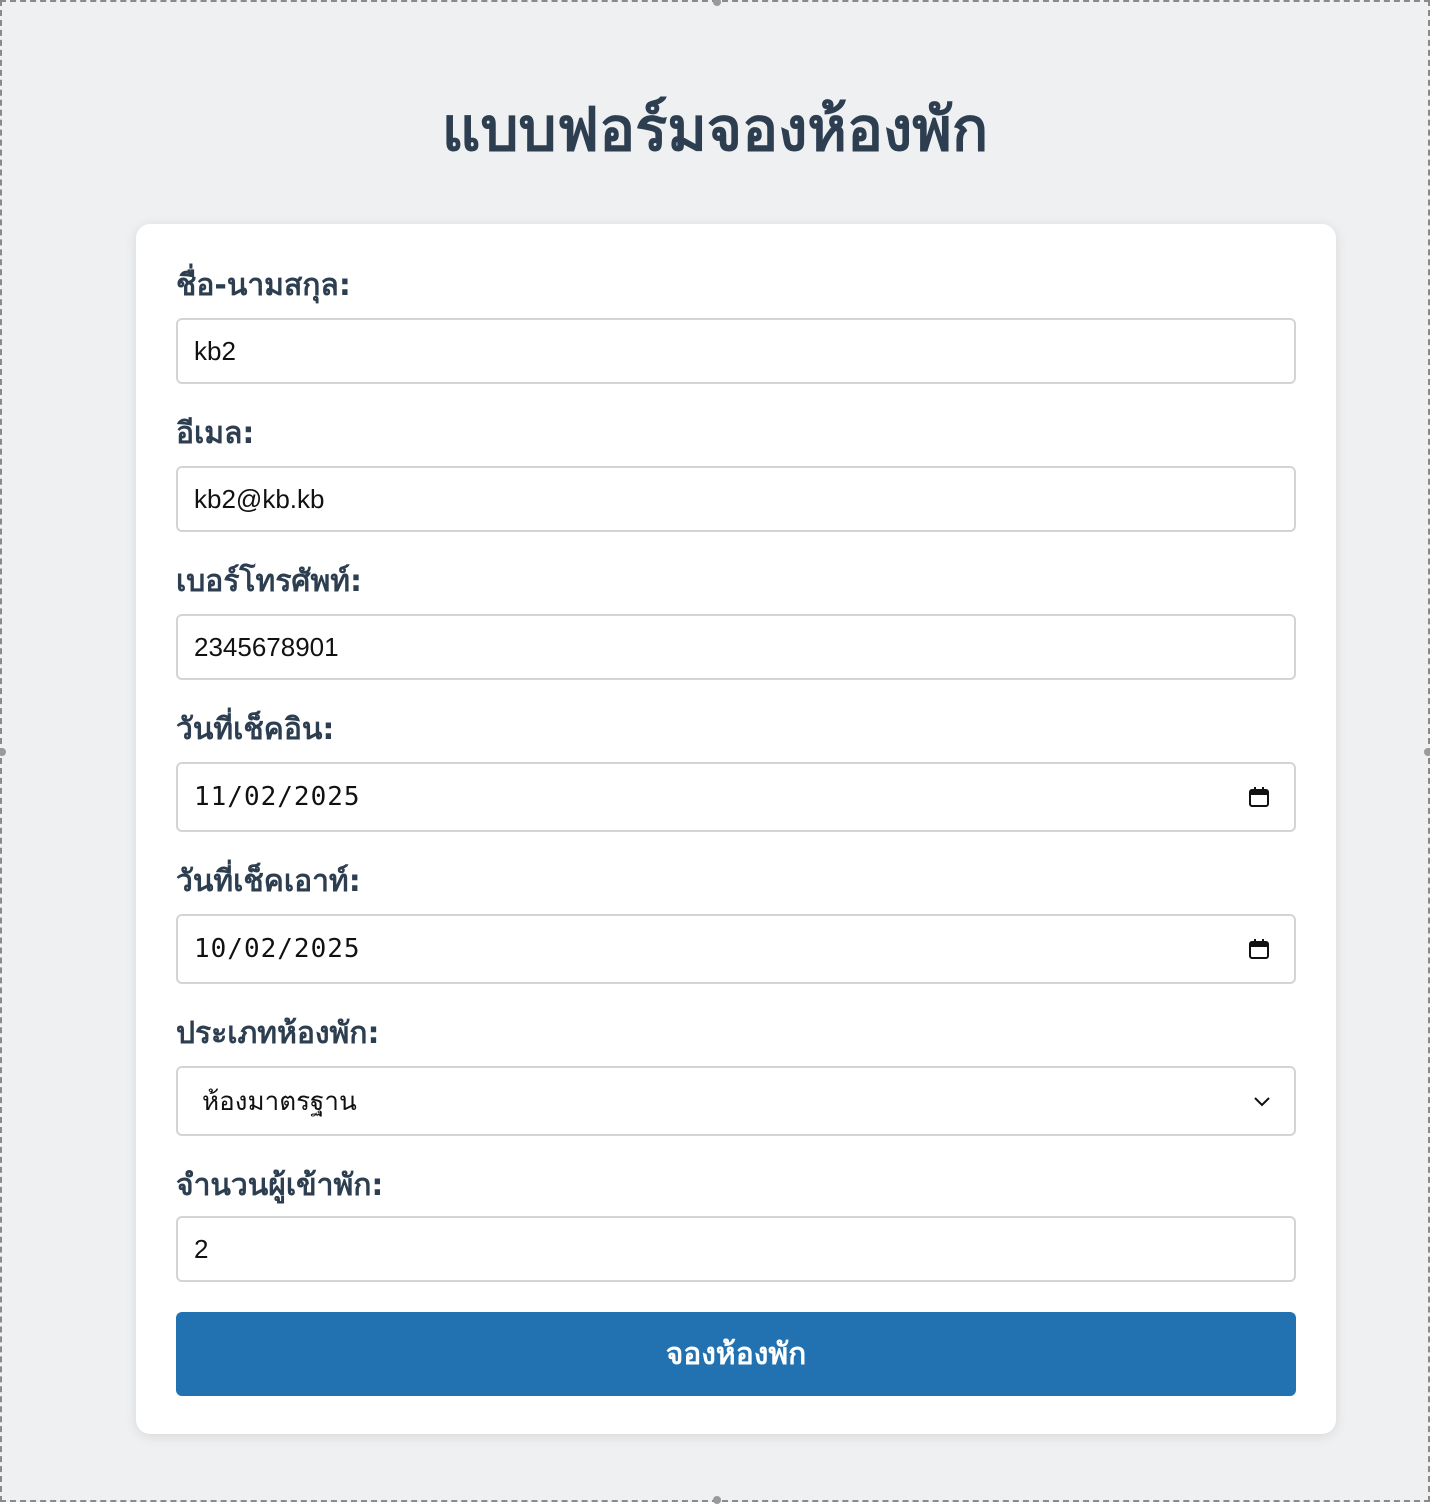  I want to click on book-room-button: จองห้องพัก, so click(736, 1354).